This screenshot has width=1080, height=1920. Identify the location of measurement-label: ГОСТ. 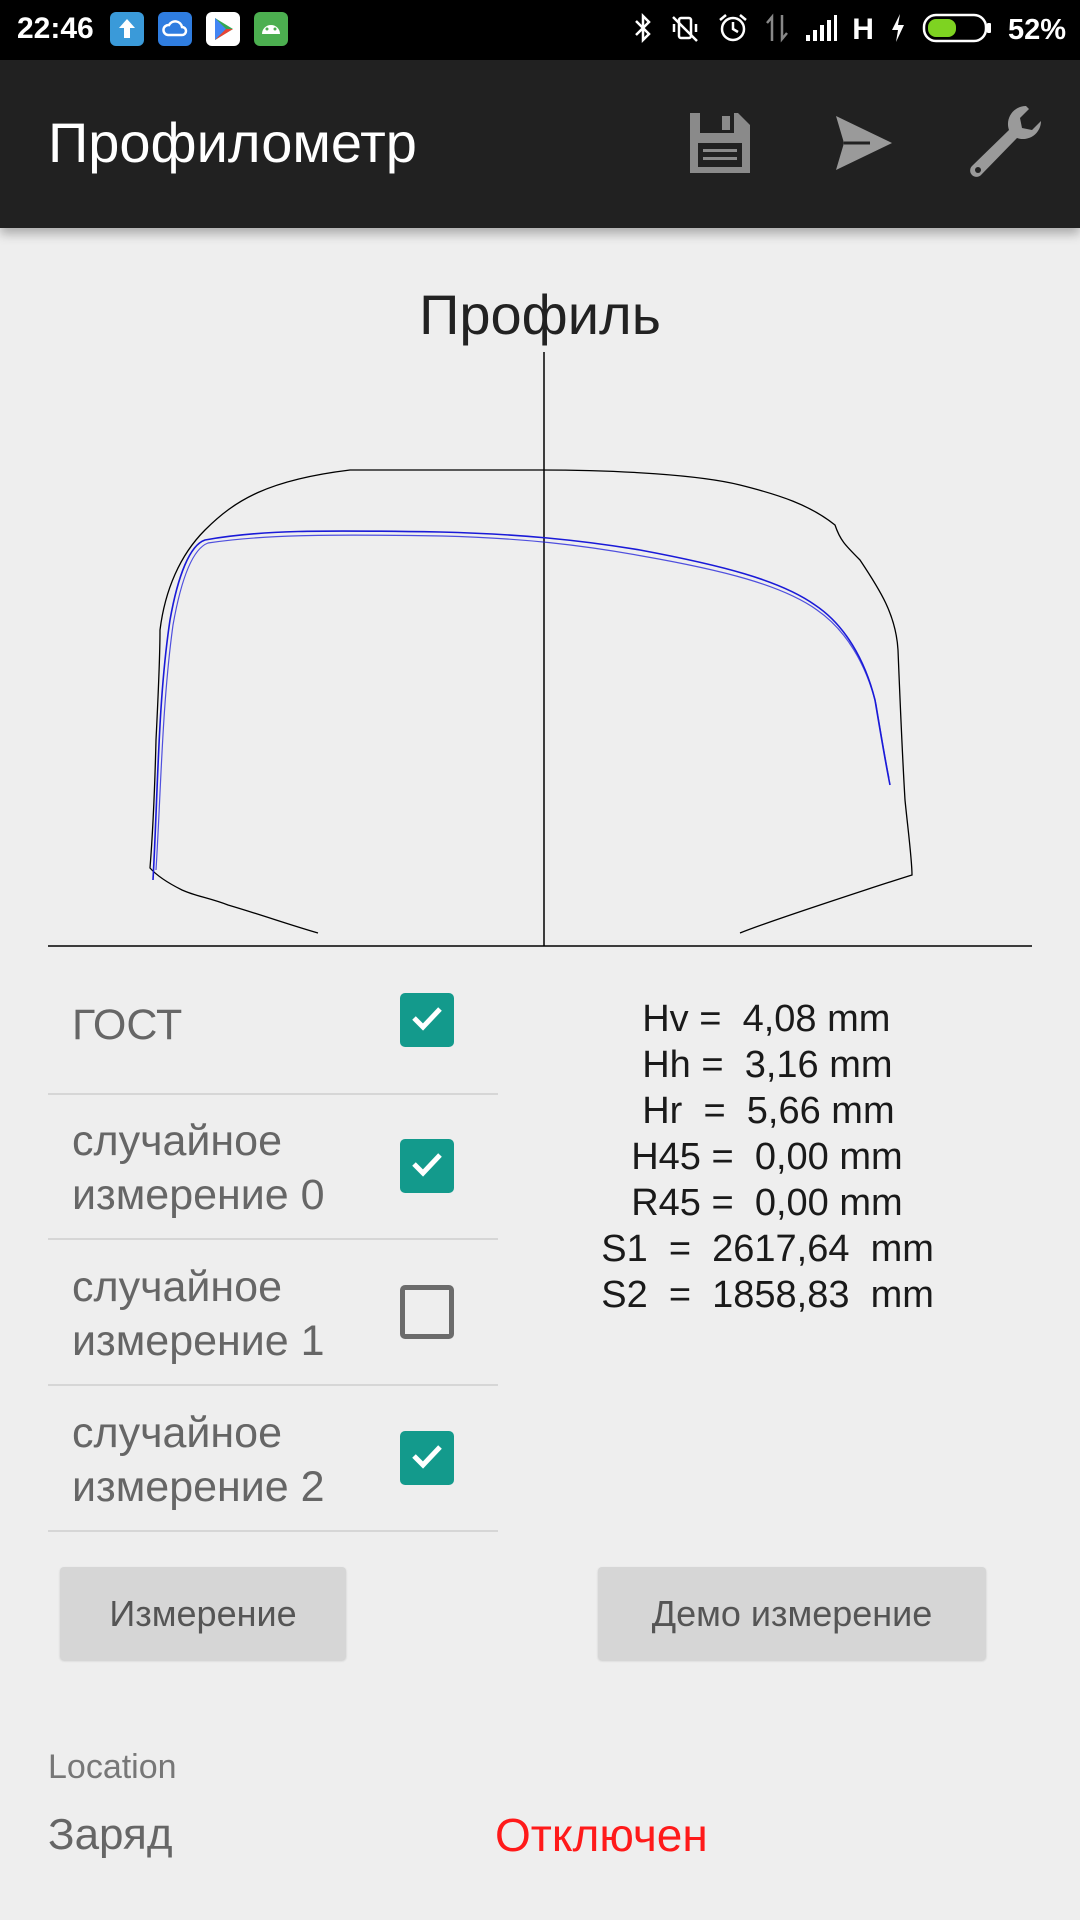
(127, 1025).